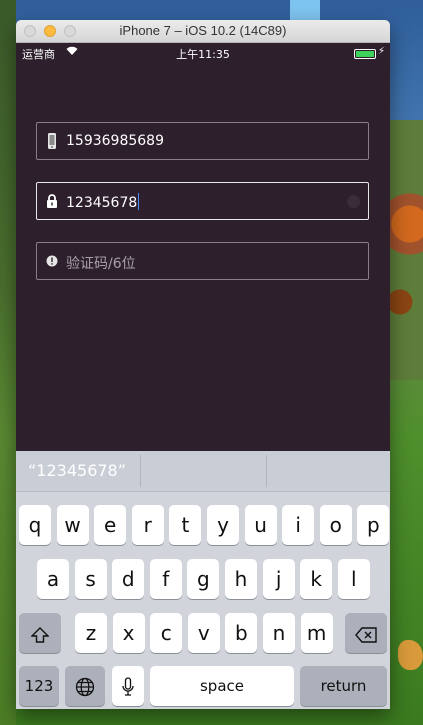 This screenshot has height=725, width=423. I want to click on key-p: p, so click(373, 525).